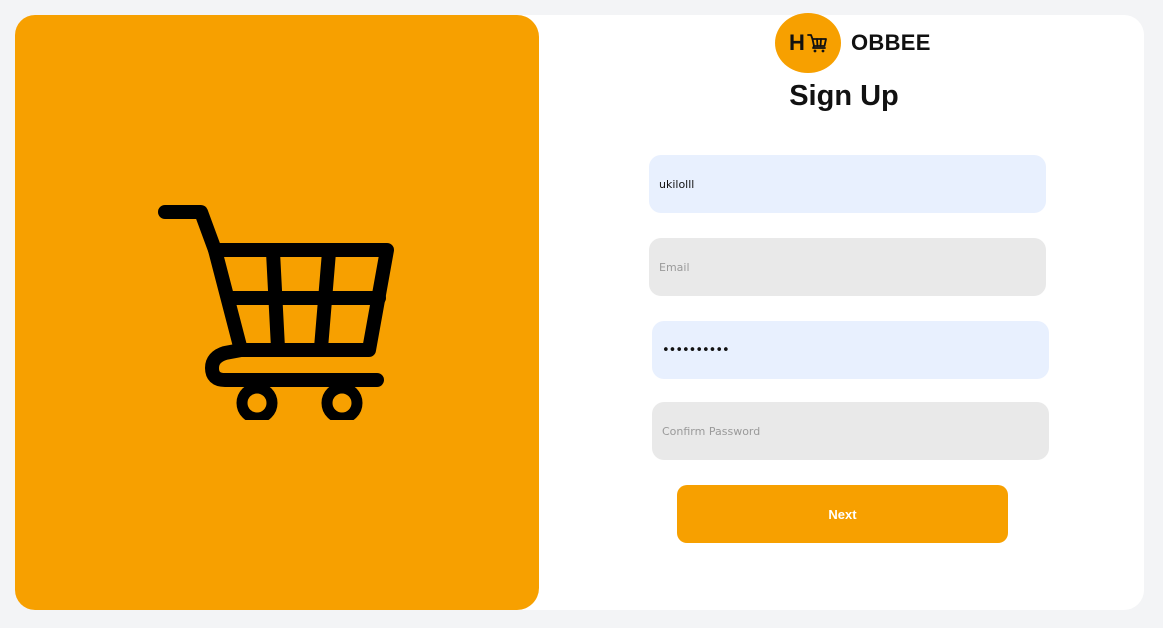 The width and height of the screenshot is (1163, 628). I want to click on username-input, so click(847, 184).